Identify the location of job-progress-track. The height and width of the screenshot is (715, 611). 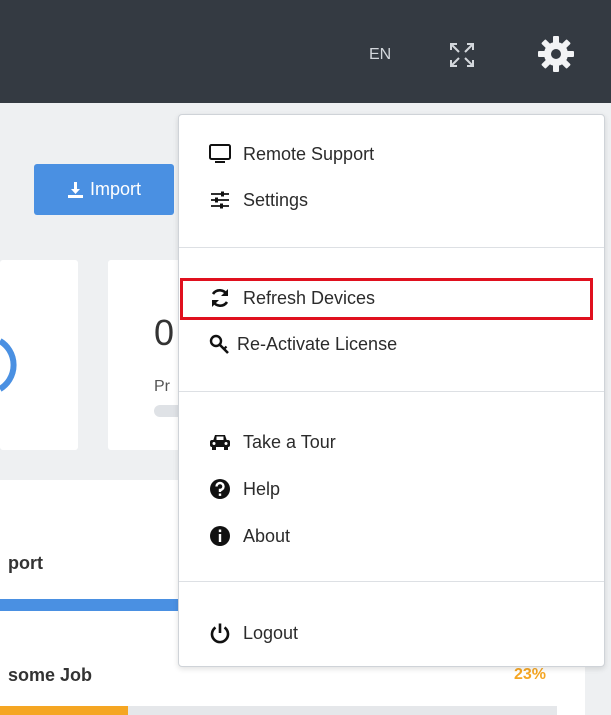
(278, 710).